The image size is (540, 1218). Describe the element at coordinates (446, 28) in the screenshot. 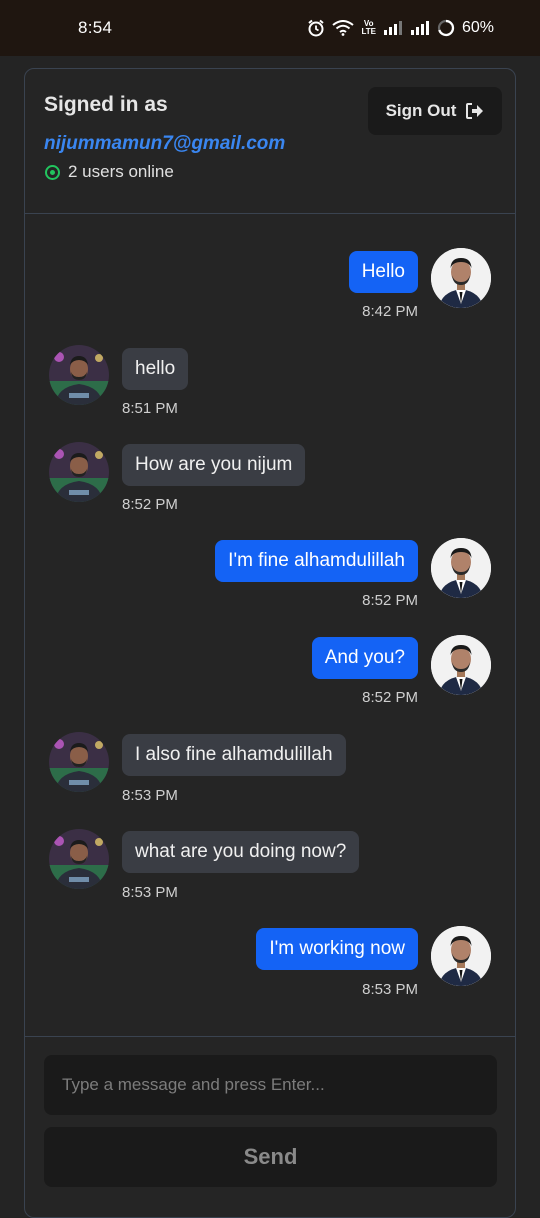

I see `battery-ring-icon` at that location.